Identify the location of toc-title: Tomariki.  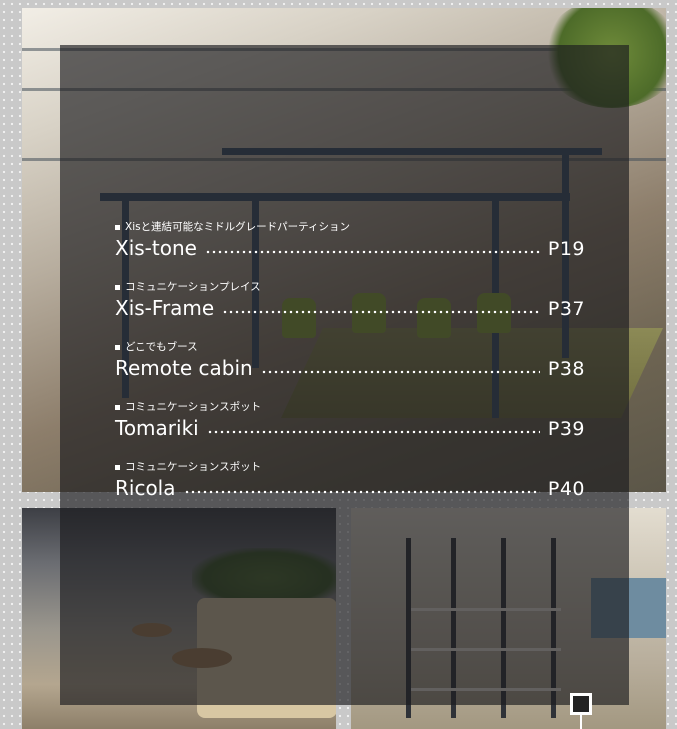
(157, 428).